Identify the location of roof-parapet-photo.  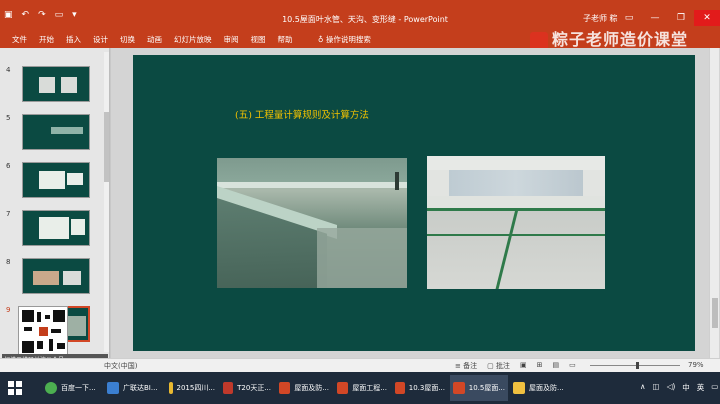
(312, 223).